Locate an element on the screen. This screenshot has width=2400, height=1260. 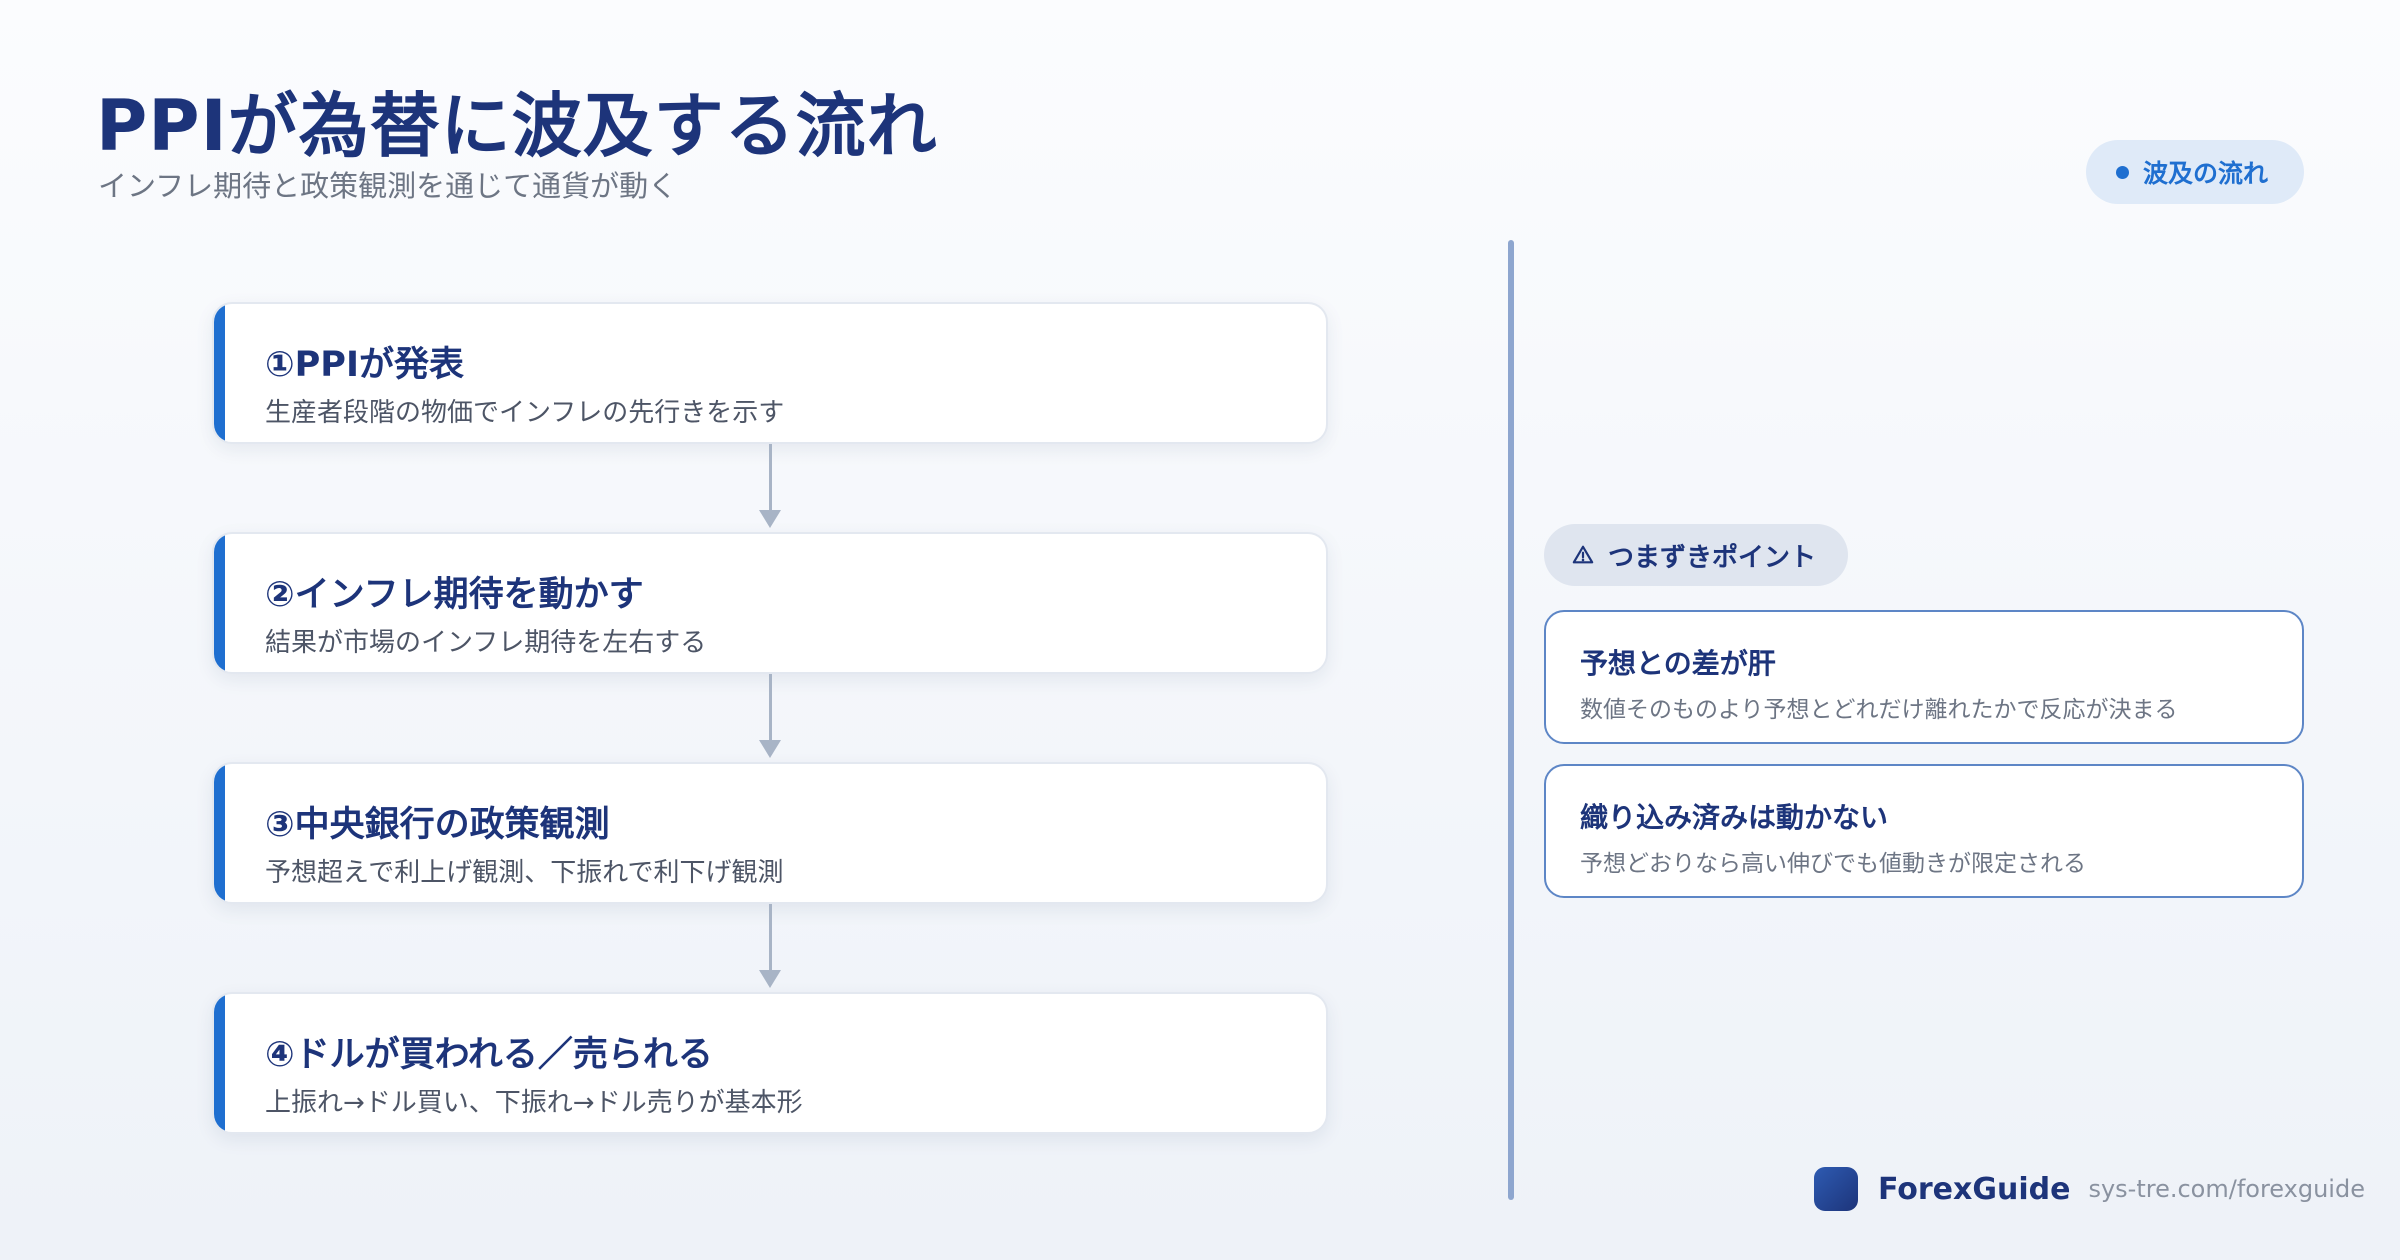
brand-name: ForexGuide is located at coordinates (1974, 1189).